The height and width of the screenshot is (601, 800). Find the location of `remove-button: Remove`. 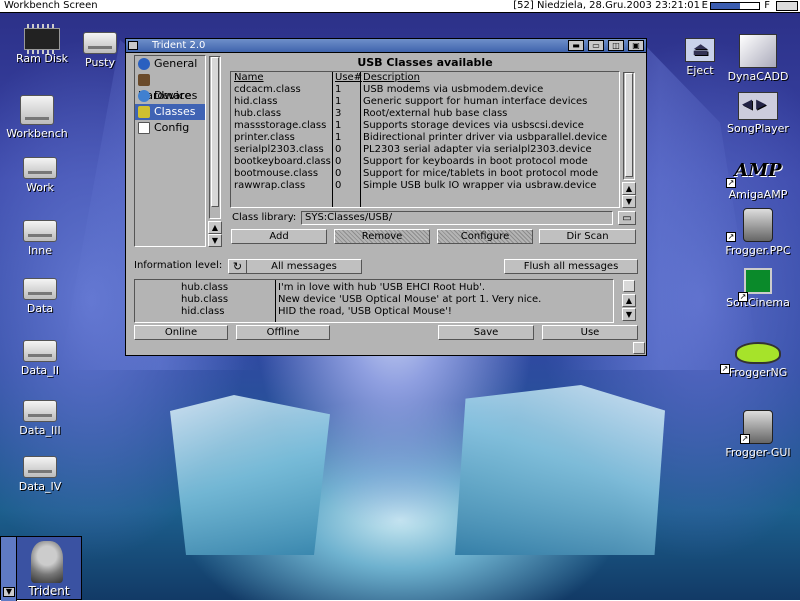

remove-button: Remove is located at coordinates (382, 236).